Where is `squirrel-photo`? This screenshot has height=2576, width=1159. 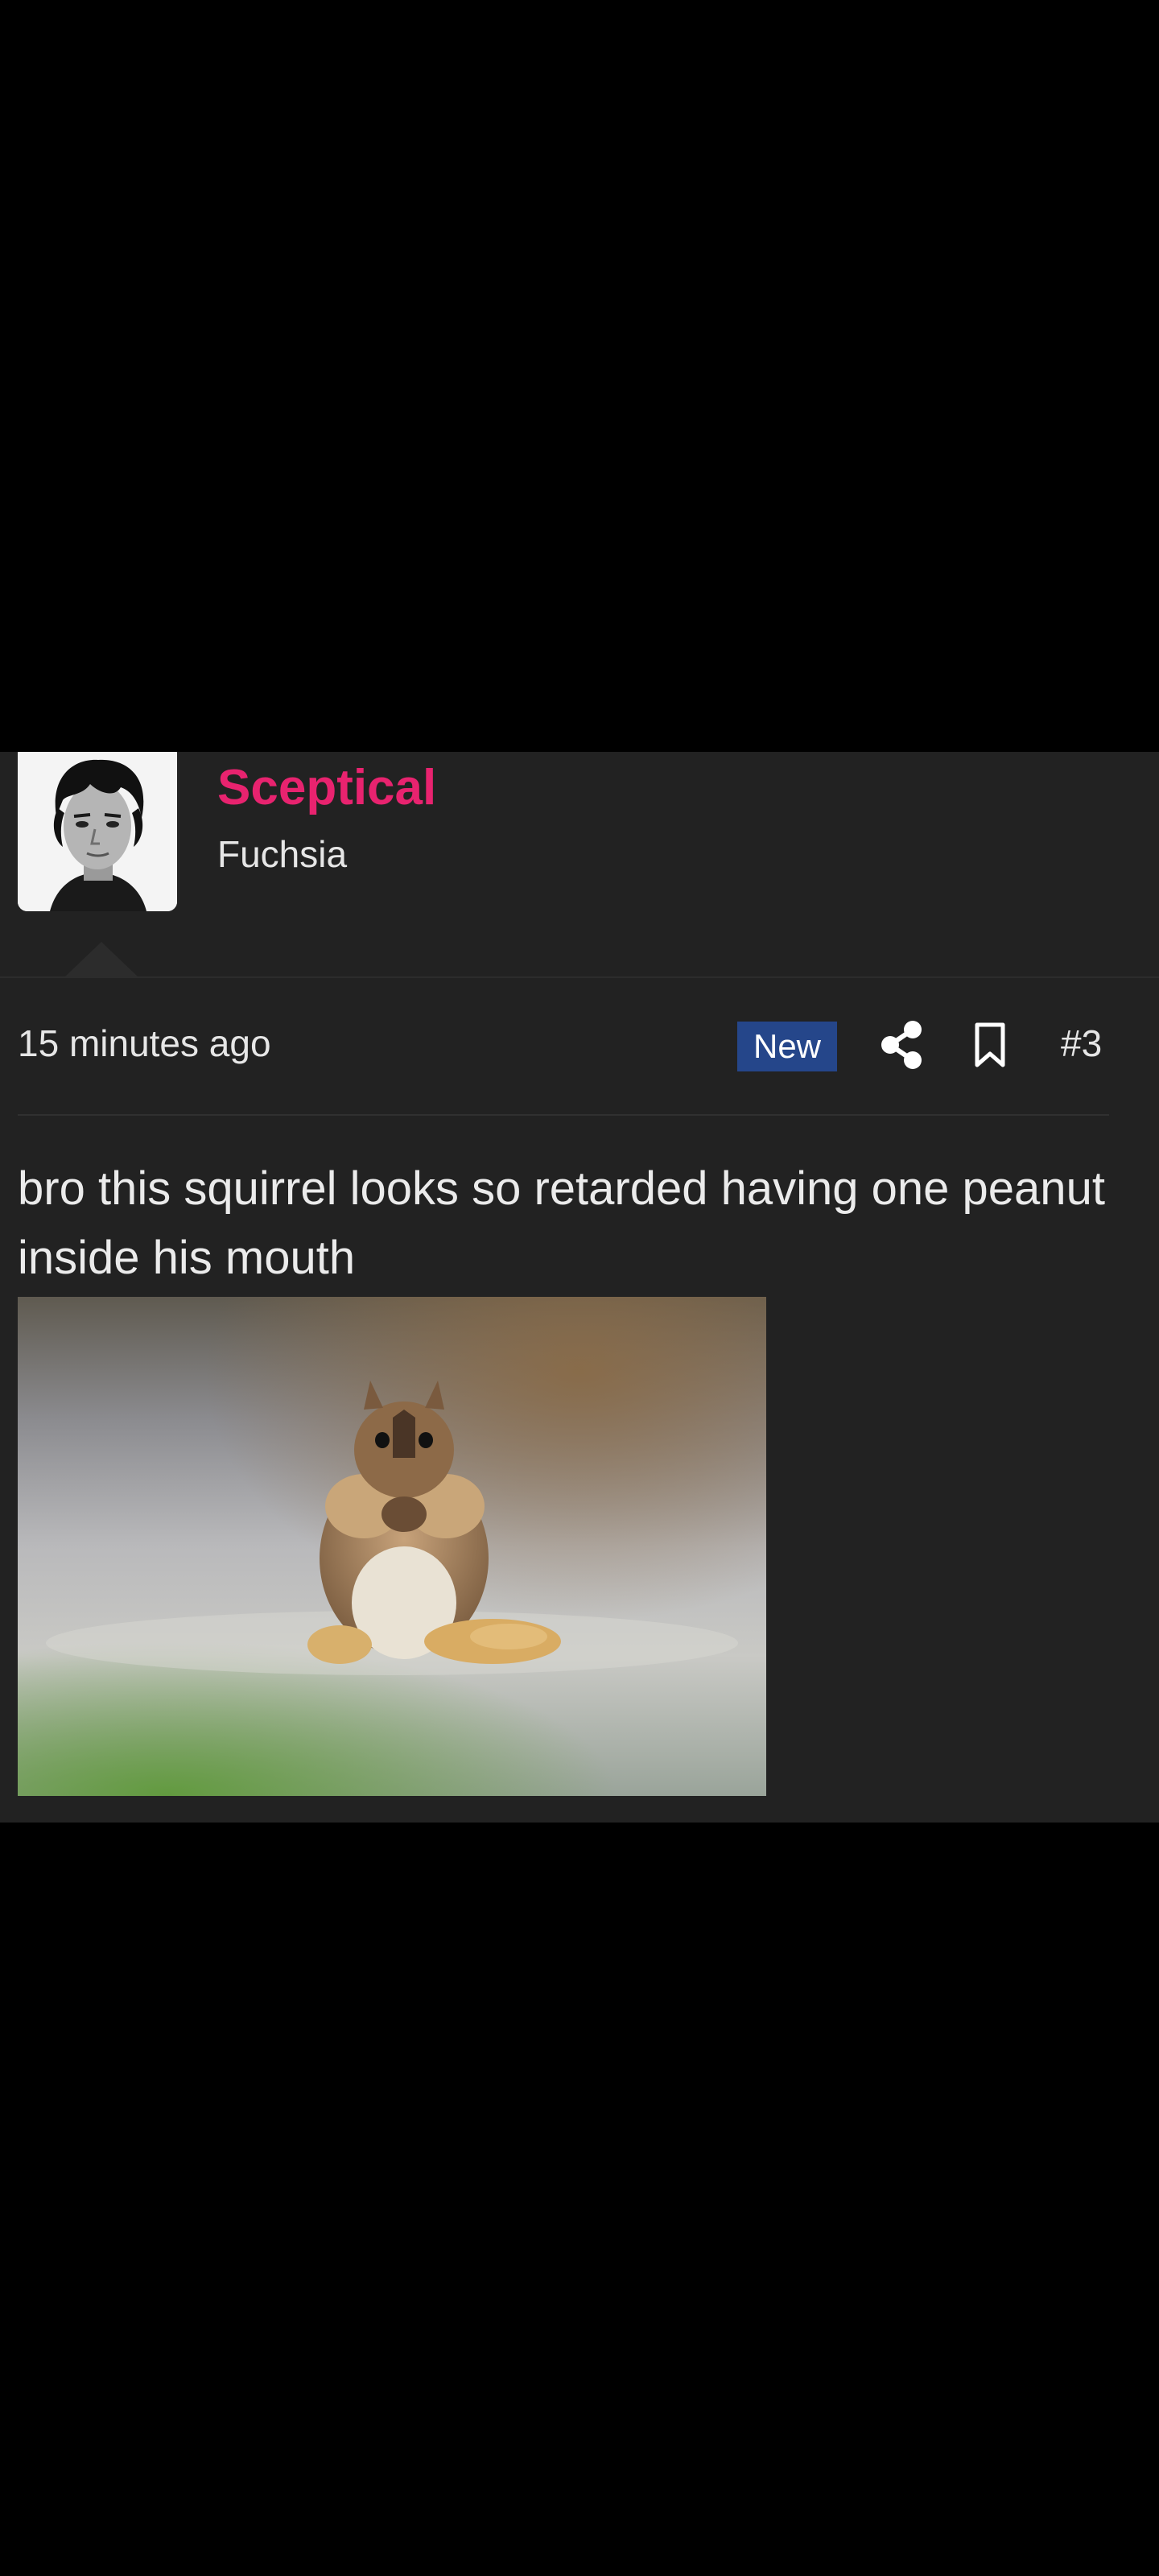 squirrel-photo is located at coordinates (392, 1546).